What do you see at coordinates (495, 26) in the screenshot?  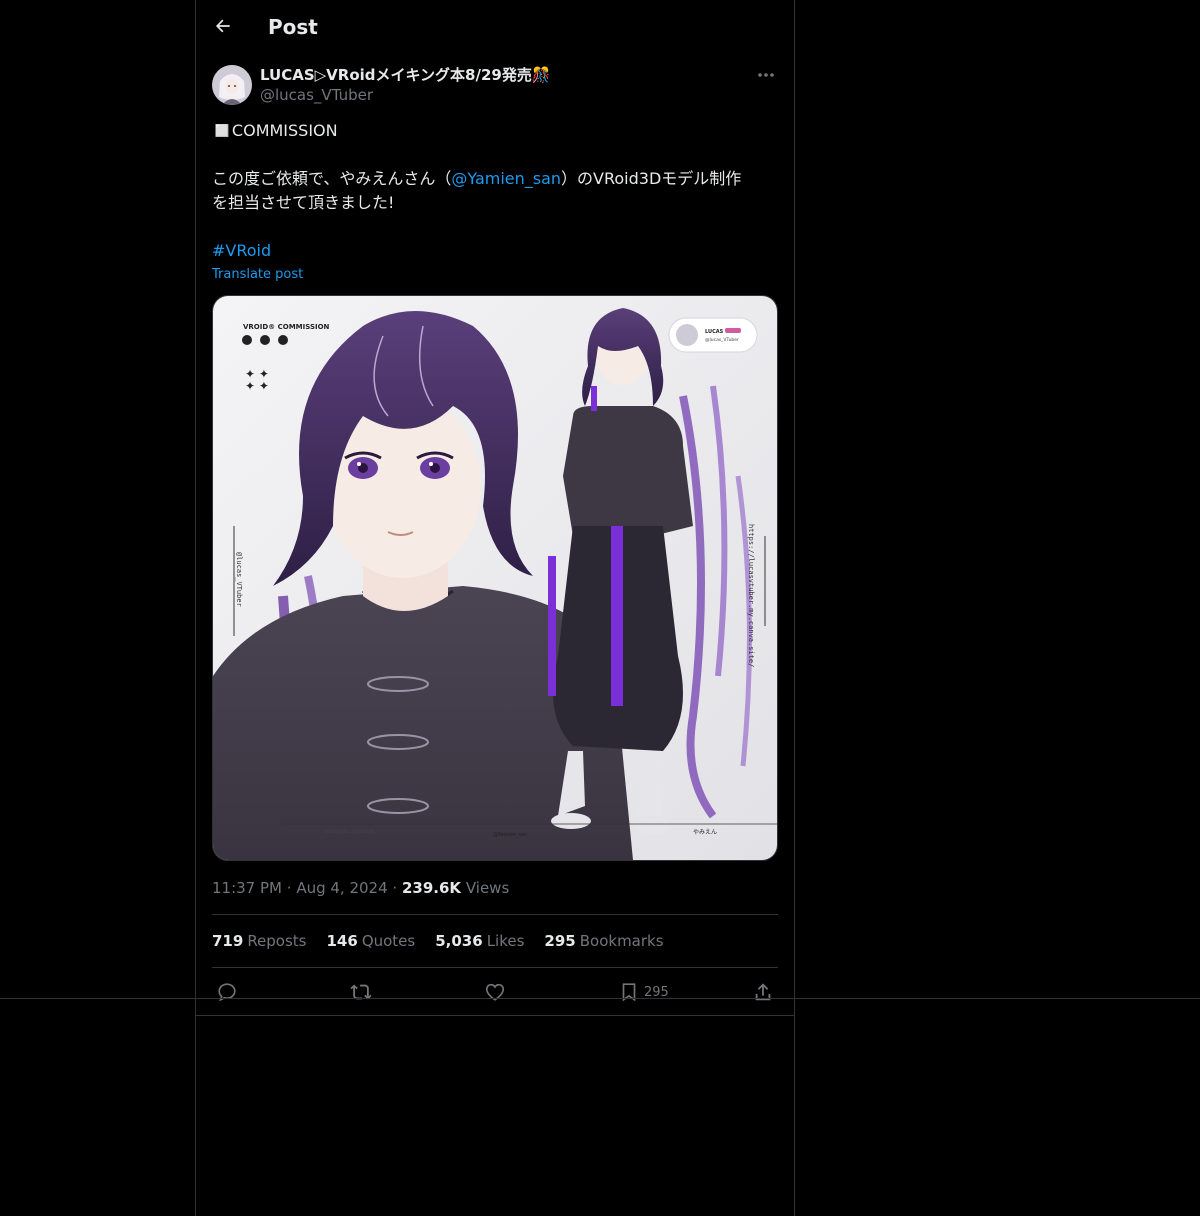 I see `top-bar: Post` at bounding box center [495, 26].